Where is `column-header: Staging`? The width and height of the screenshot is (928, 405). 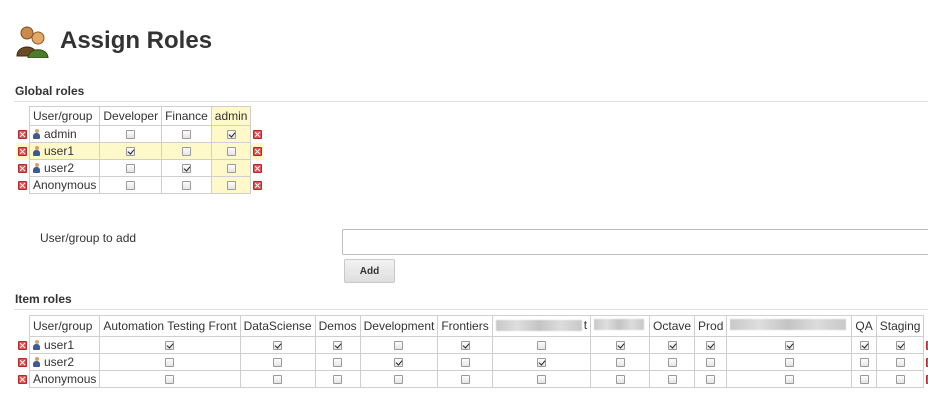
column-header: Staging is located at coordinates (900, 326).